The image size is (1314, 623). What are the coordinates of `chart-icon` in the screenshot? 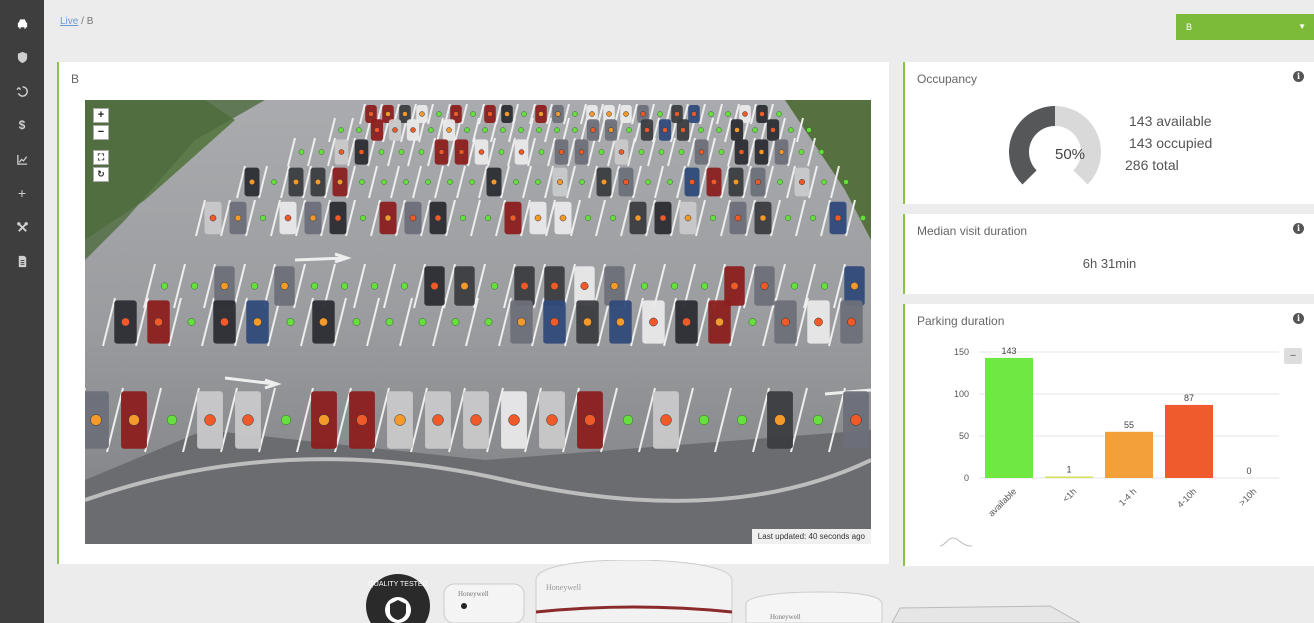 It's located at (21, 159).